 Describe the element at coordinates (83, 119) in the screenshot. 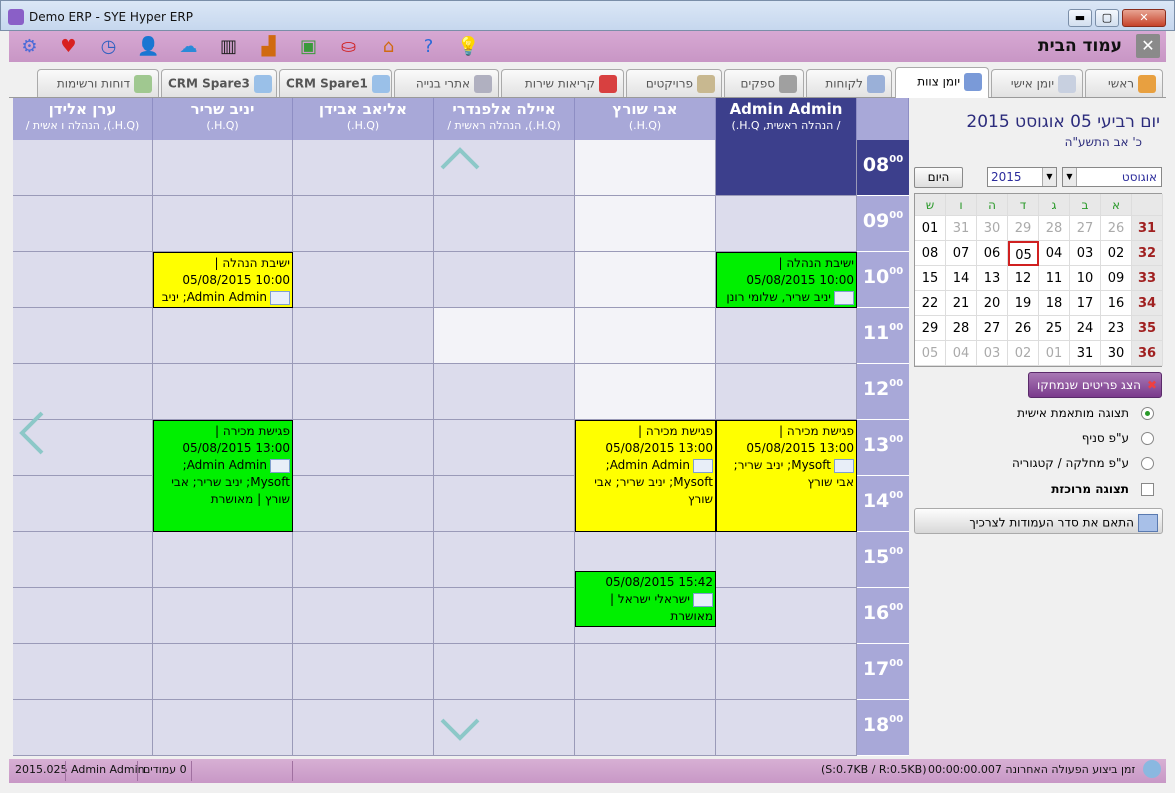

I see `column-header-eran: ערן אלידן (H.Q.), הנהלה ו אשית /` at that location.